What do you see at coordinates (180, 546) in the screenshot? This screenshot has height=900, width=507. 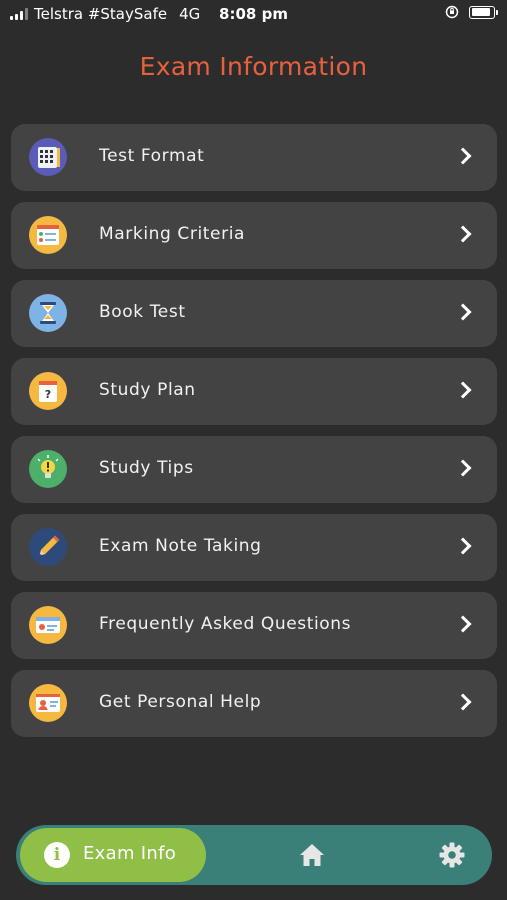 I see `menu-item-label: Exam Note Taking` at bounding box center [180, 546].